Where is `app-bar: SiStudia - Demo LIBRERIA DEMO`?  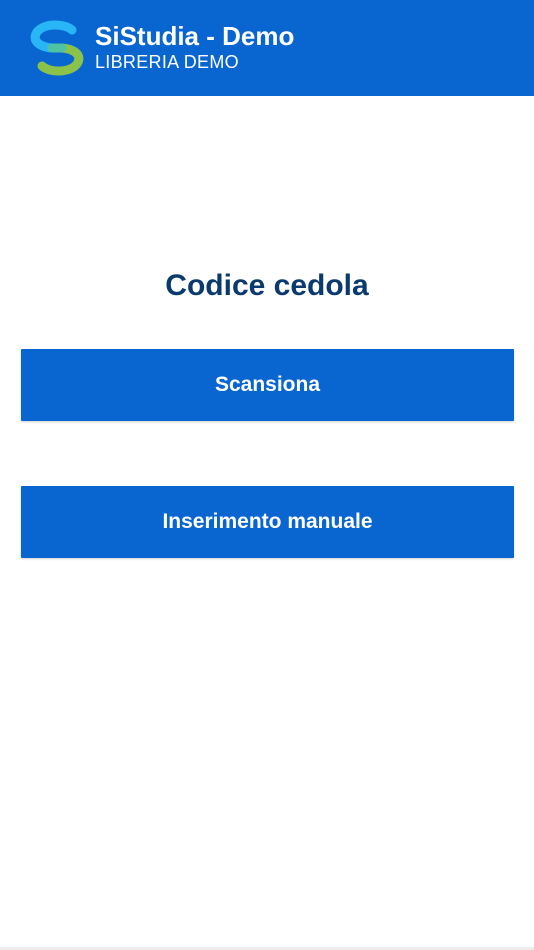
app-bar: SiStudia - Demo LIBRERIA DEMO is located at coordinates (267, 48).